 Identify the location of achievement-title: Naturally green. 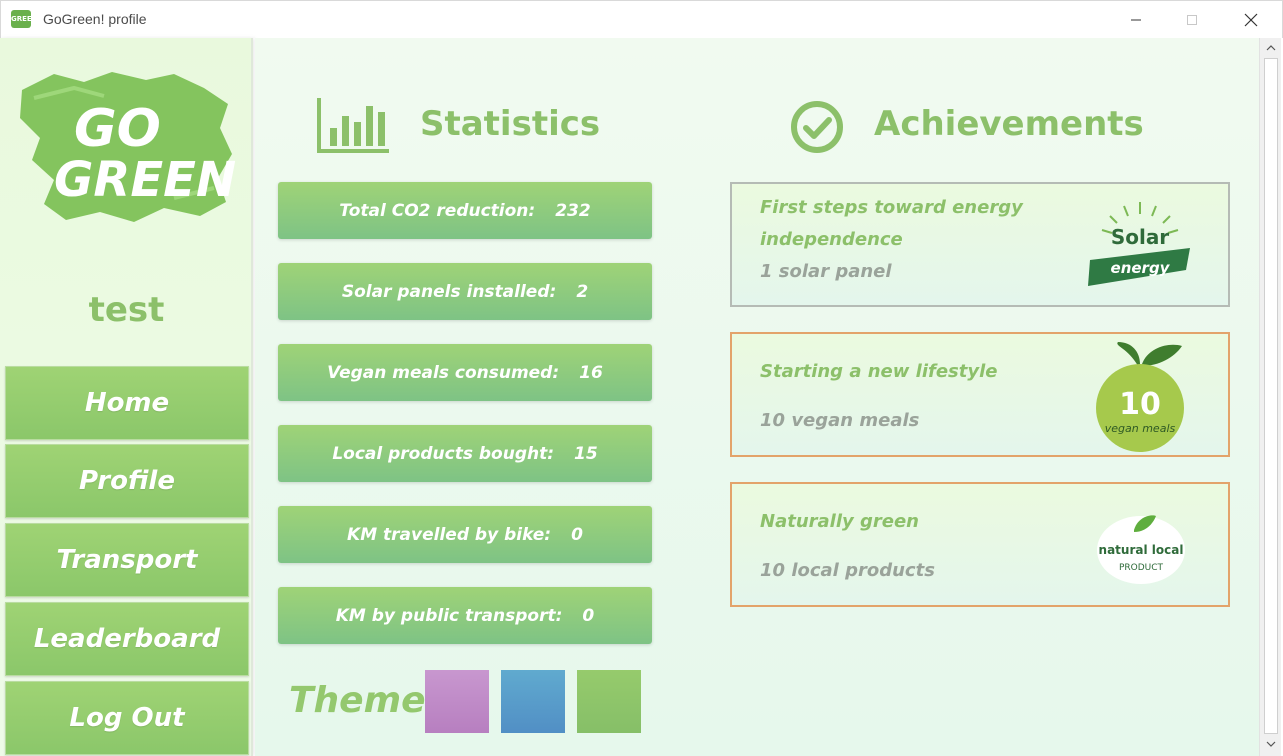
(839, 521).